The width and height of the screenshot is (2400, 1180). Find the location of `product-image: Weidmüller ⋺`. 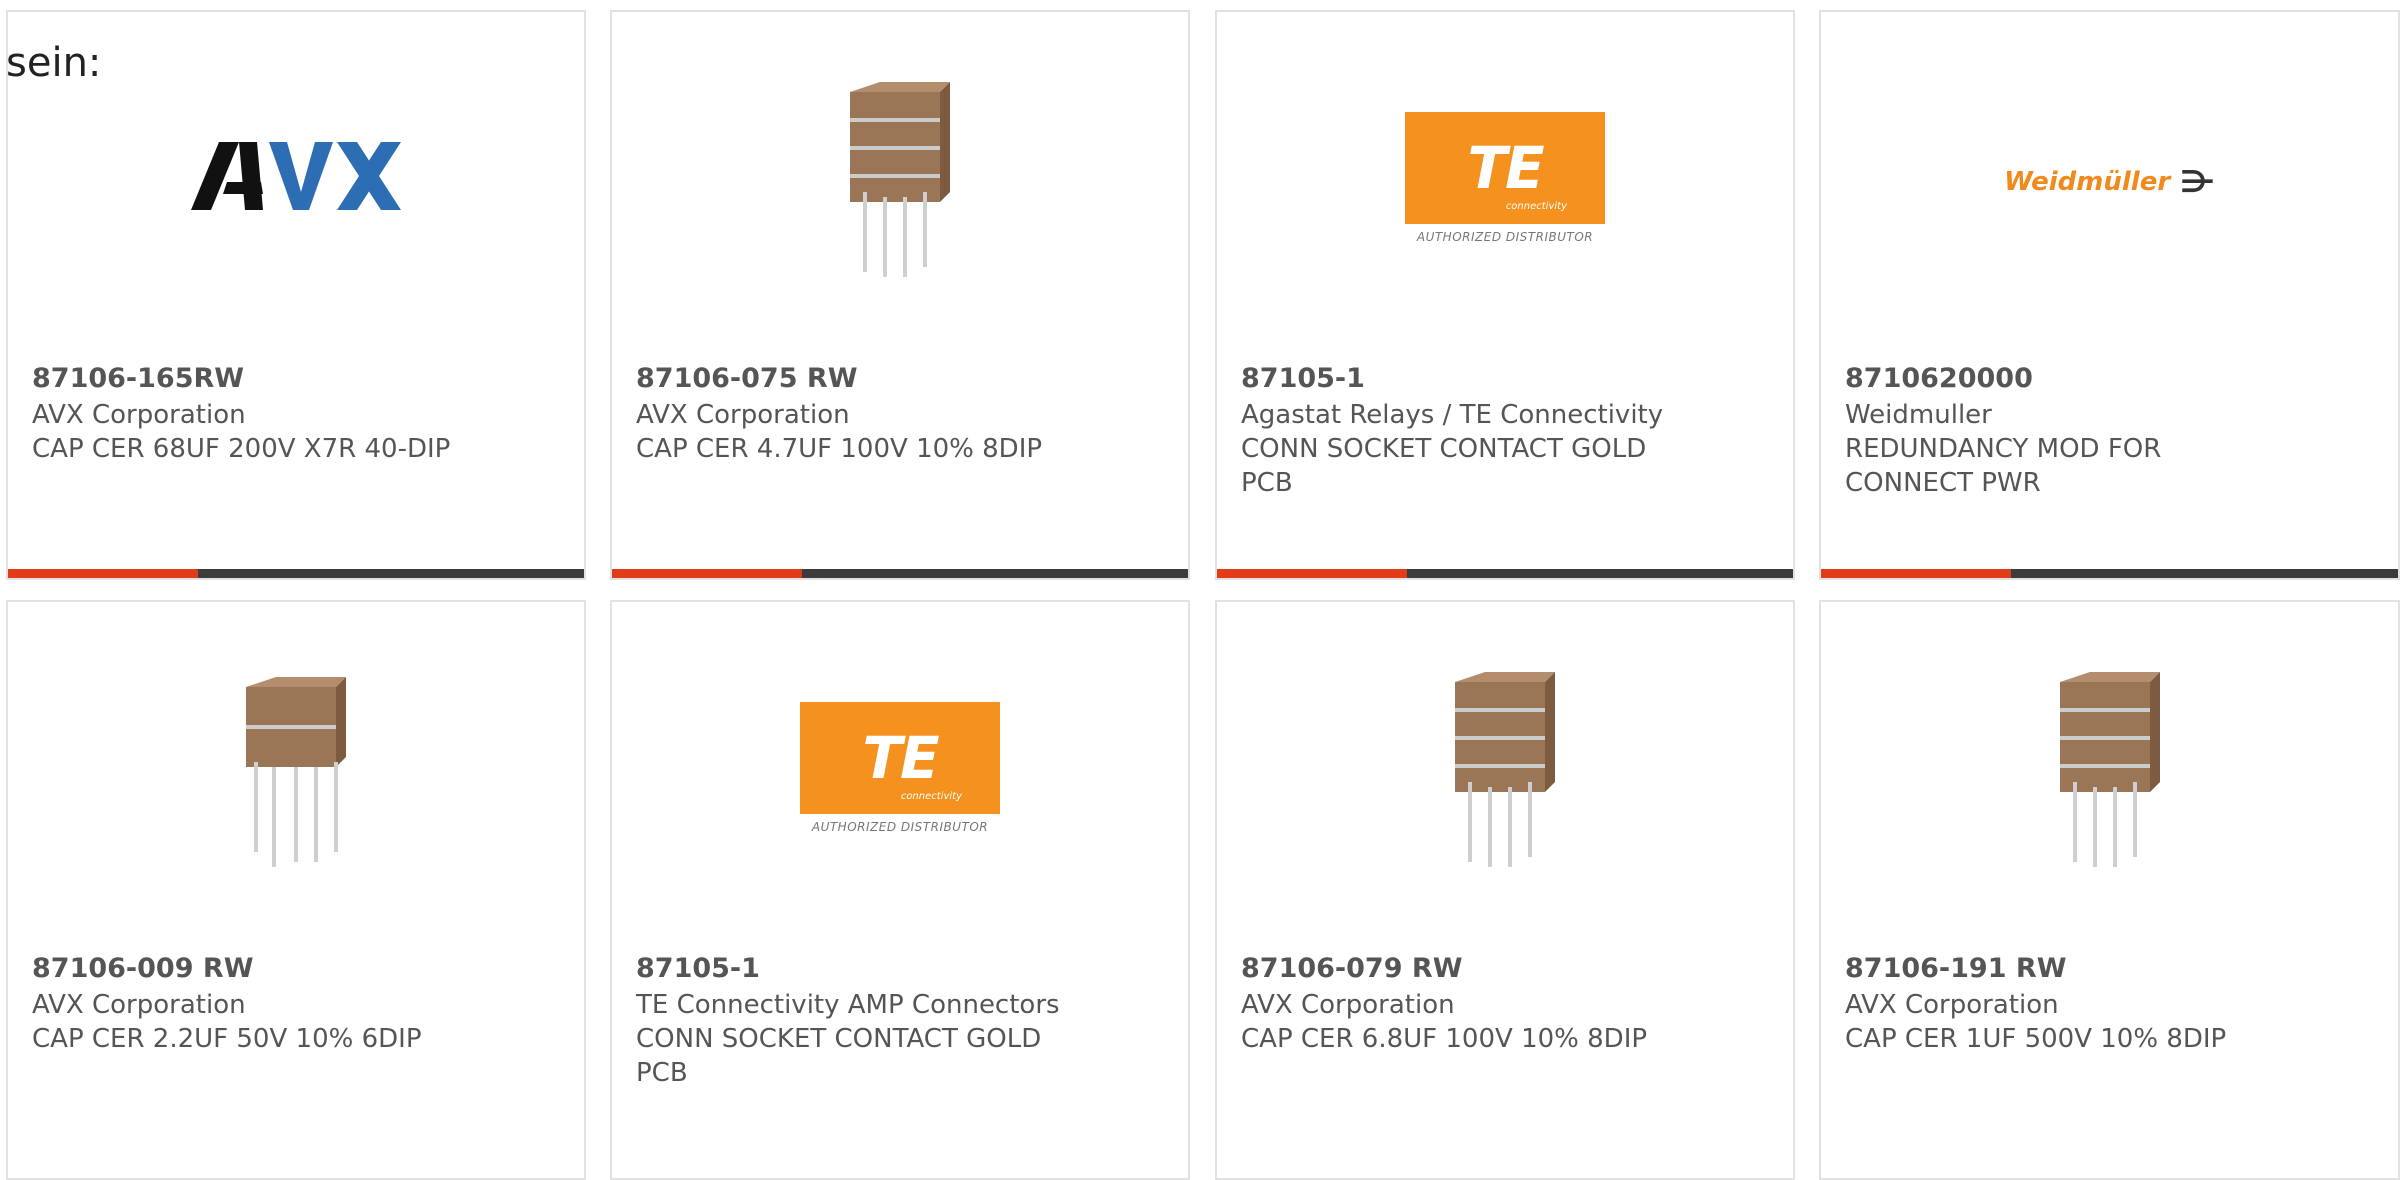

product-image: Weidmüller ⋺ is located at coordinates (2109, 182).